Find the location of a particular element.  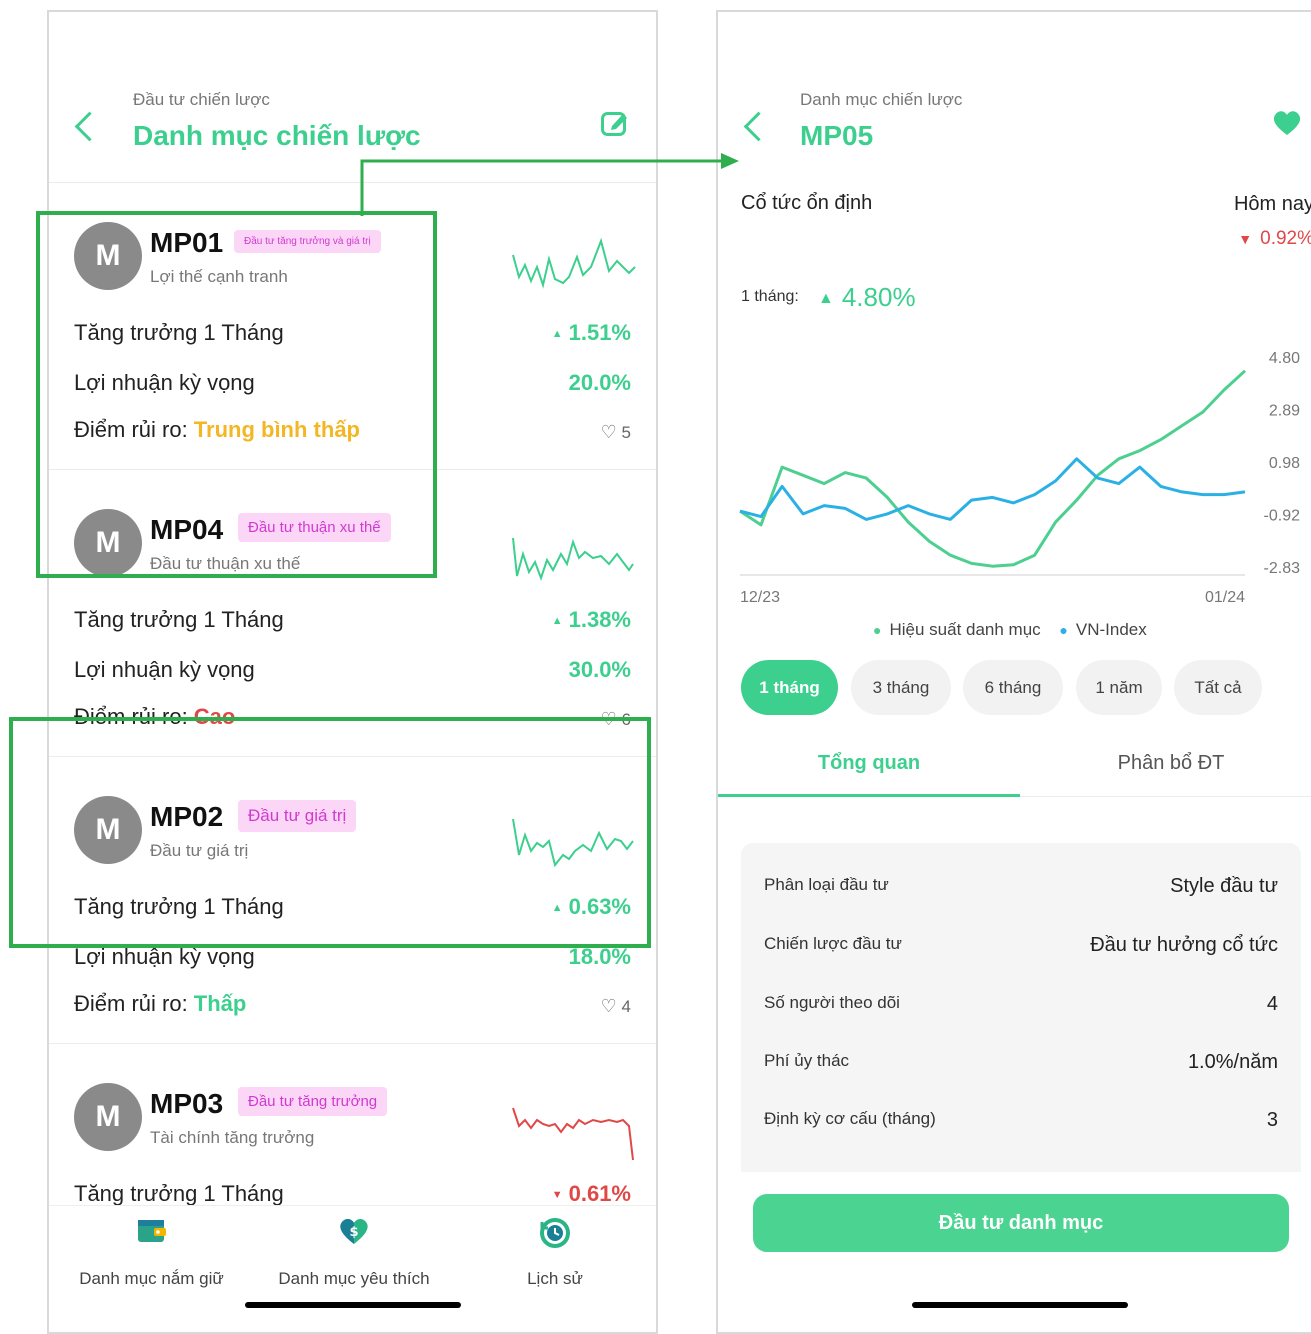

portfolio-name: Cổ tức ổn định is located at coordinates (807, 203).